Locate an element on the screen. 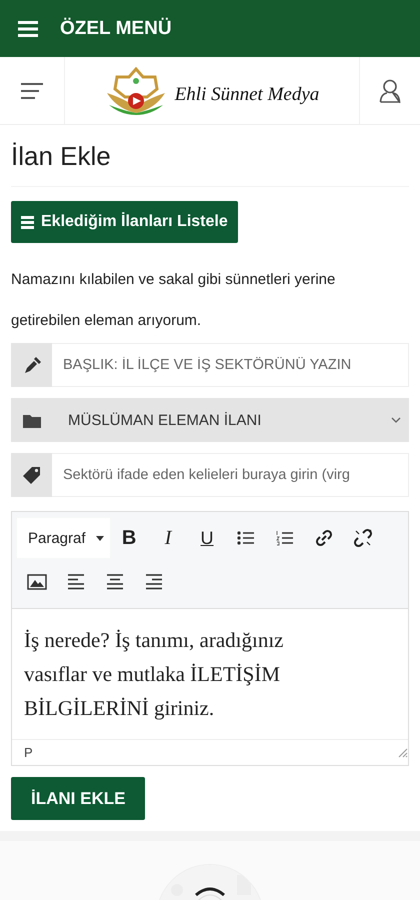  logo-text: Ehli Sünnet Medya is located at coordinates (247, 95).